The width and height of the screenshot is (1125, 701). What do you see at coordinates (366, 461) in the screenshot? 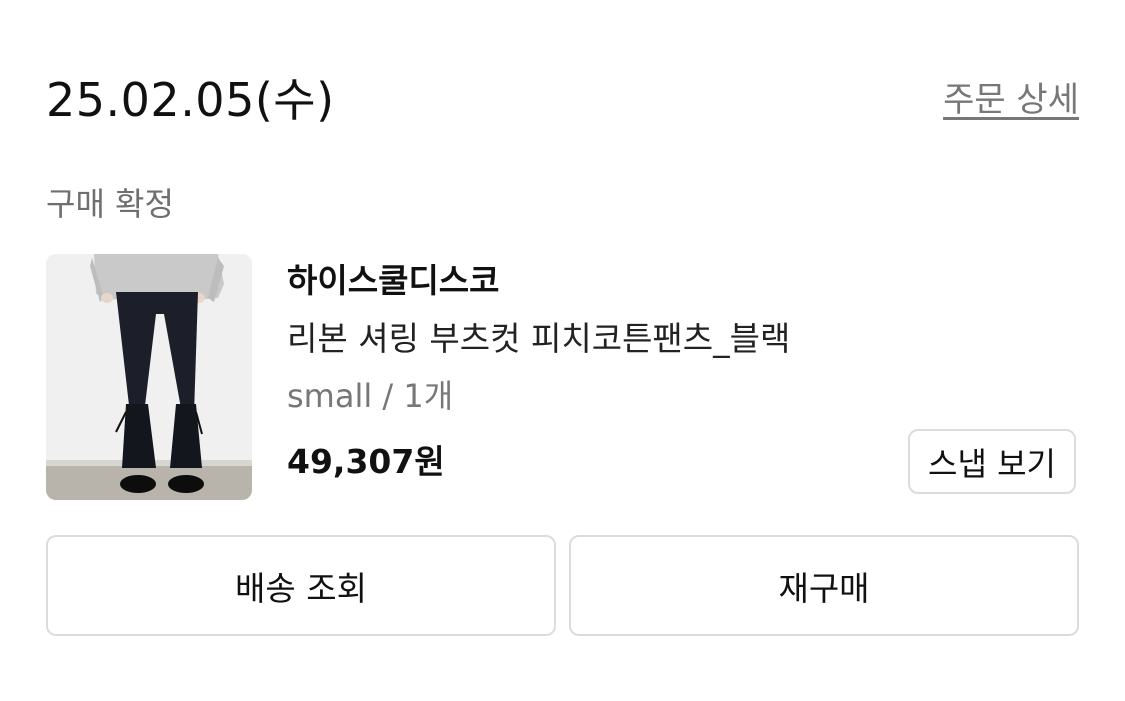
I see `product-price: 49,307원` at bounding box center [366, 461].